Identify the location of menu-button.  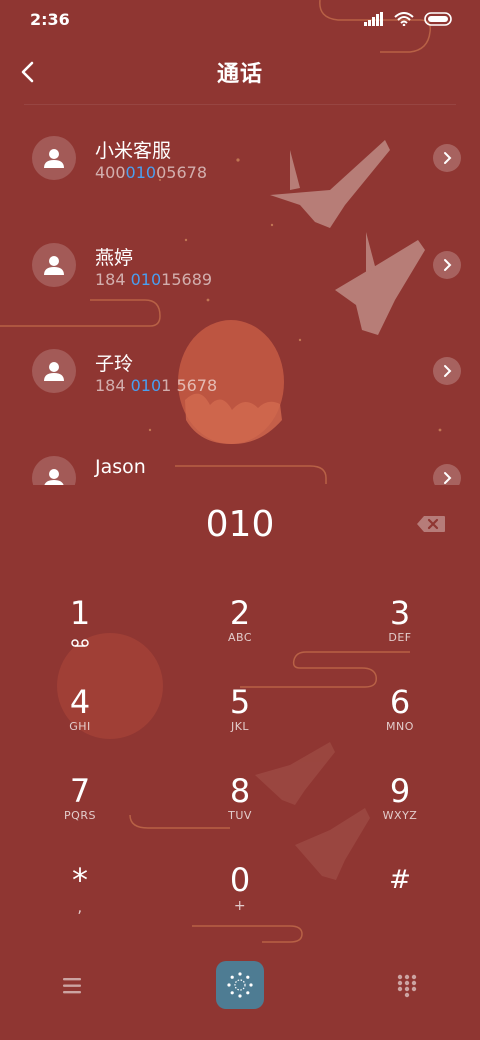
(73, 986).